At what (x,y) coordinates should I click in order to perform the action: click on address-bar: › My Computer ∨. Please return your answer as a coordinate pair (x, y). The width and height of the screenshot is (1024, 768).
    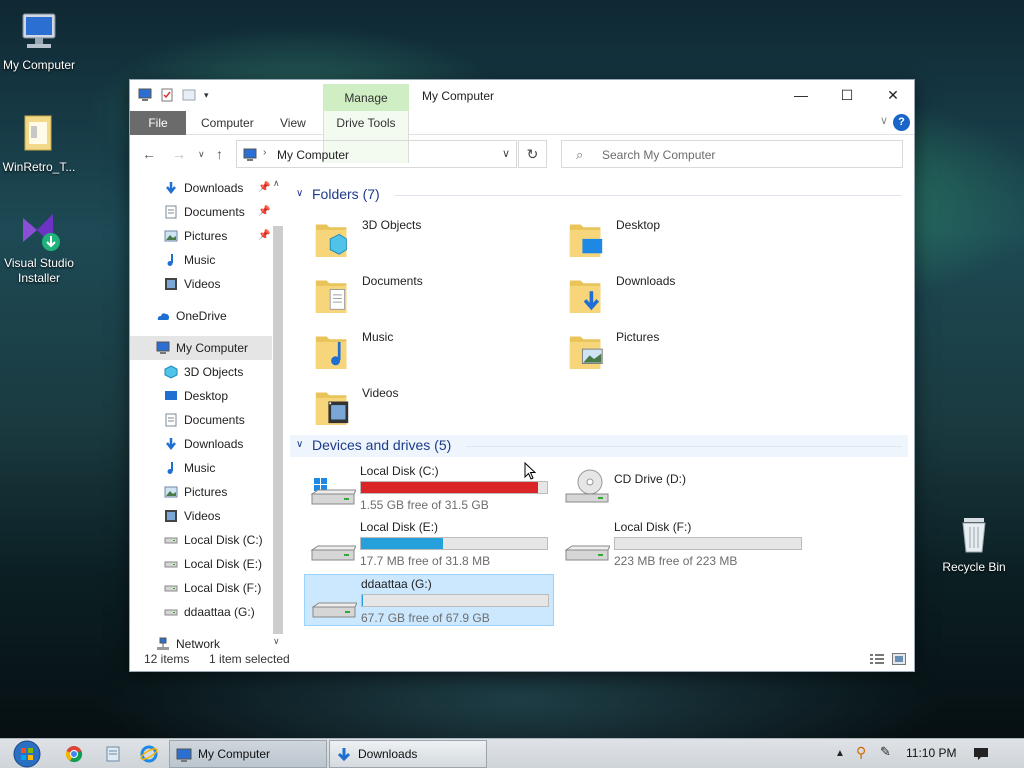
    Looking at the image, I should click on (376, 154).